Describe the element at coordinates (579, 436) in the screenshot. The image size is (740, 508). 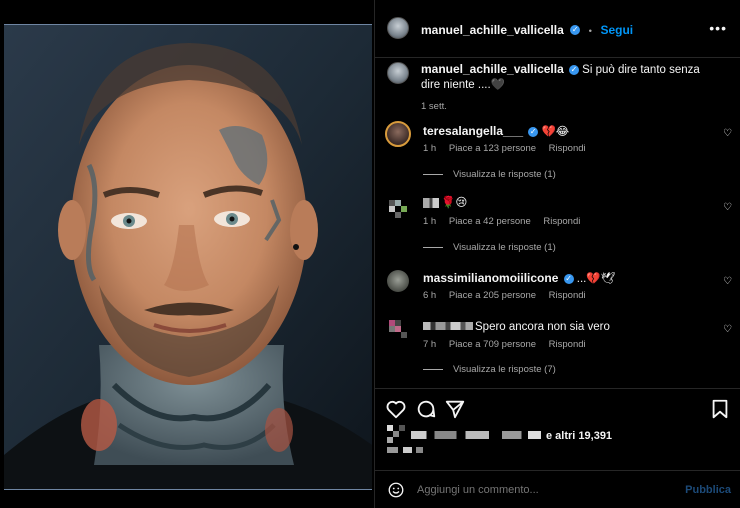
I see `likes-count: e altri 19,391` at that location.